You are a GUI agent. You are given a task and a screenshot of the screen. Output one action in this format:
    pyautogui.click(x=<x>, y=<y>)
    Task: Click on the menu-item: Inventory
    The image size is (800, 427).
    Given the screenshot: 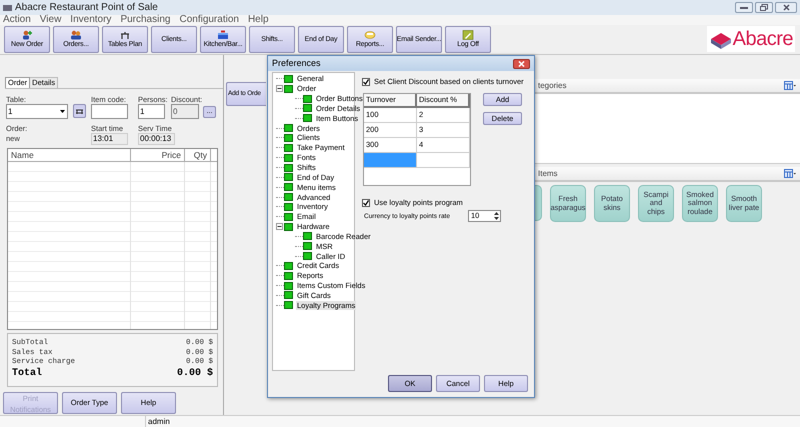 What is the action you would take?
    pyautogui.click(x=91, y=20)
    